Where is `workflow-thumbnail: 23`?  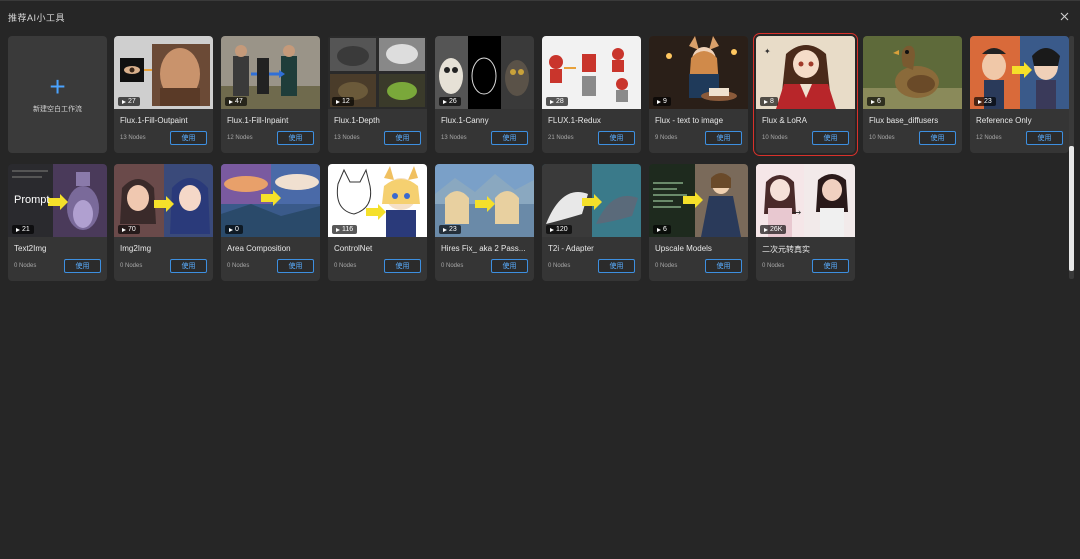 workflow-thumbnail: 23 is located at coordinates (1019, 72).